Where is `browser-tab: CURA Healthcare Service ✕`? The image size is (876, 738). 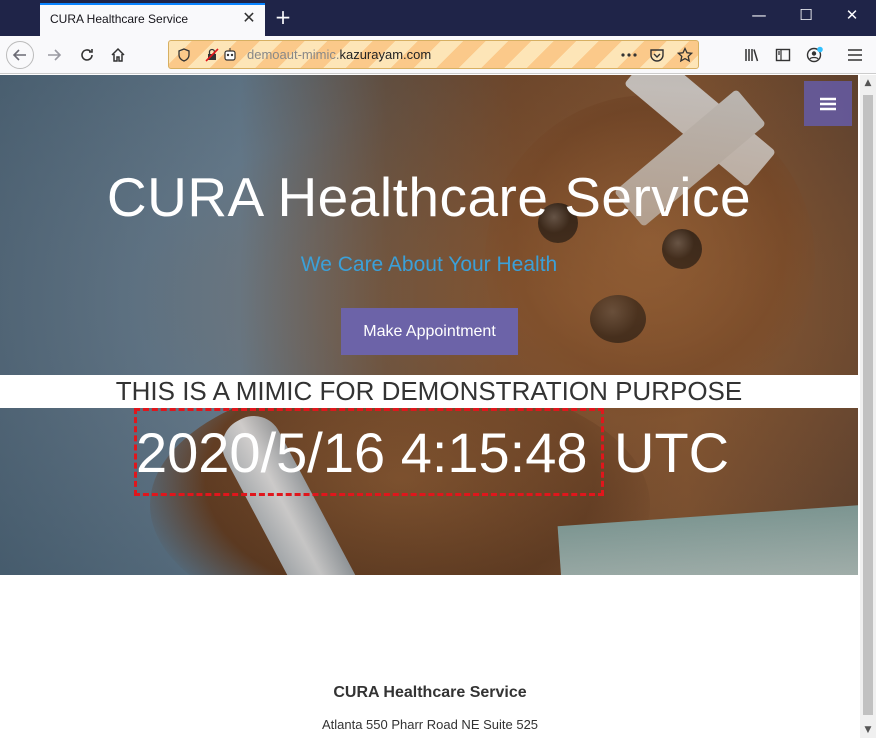 browser-tab: CURA Healthcare Service ✕ is located at coordinates (152, 19).